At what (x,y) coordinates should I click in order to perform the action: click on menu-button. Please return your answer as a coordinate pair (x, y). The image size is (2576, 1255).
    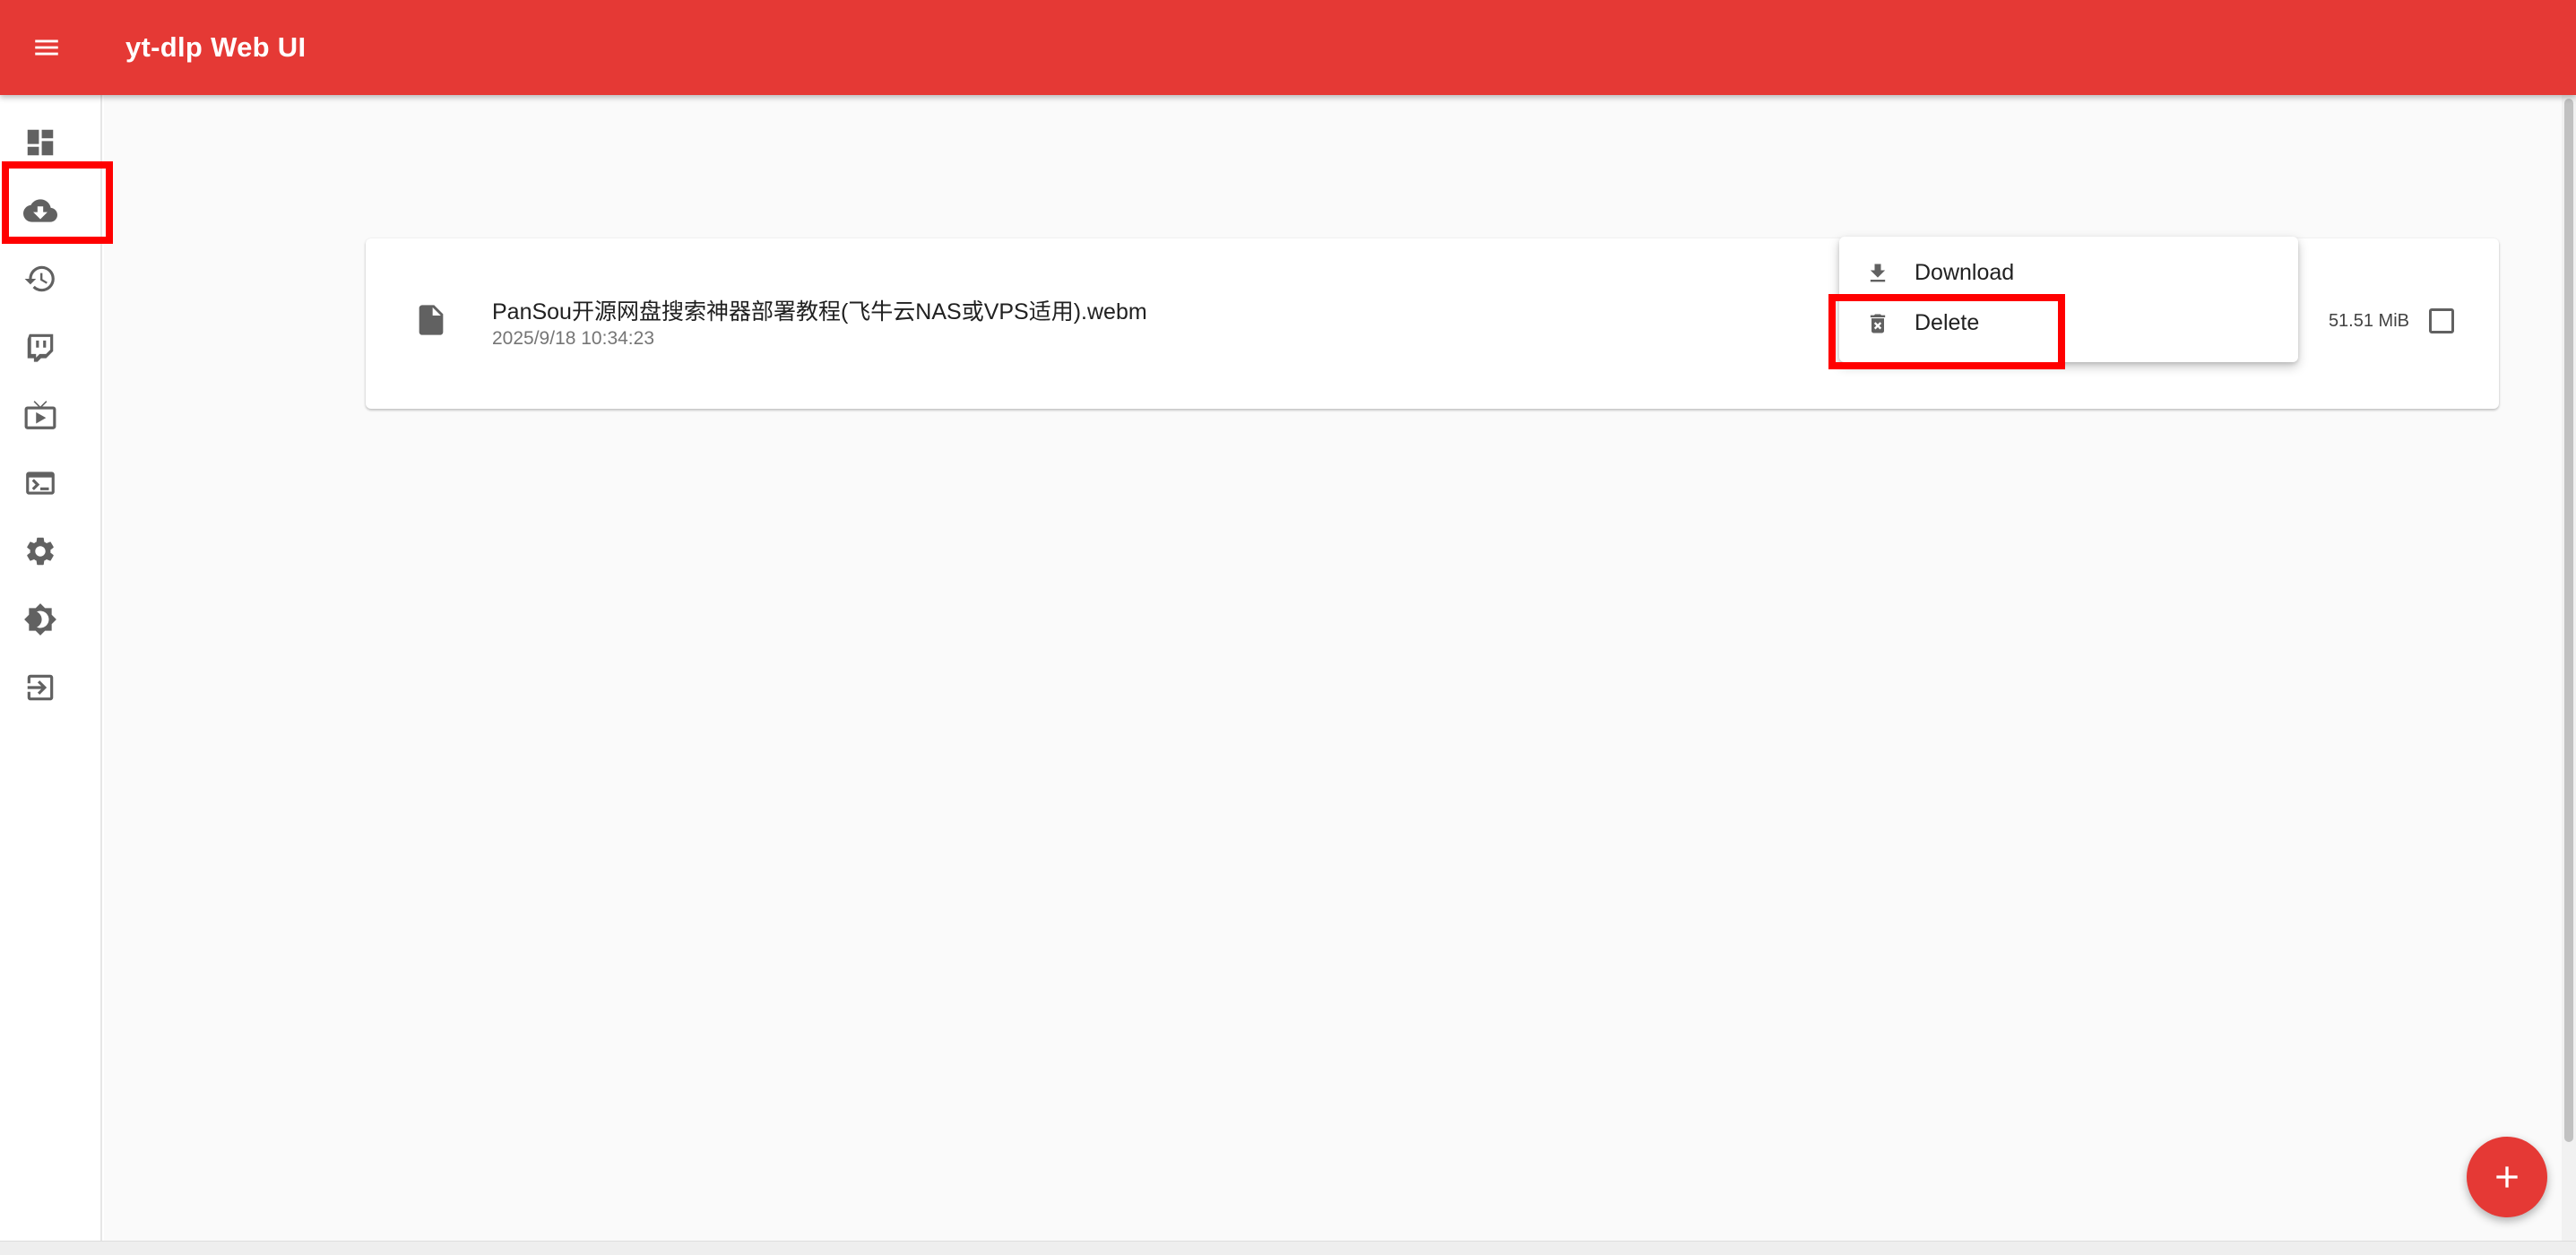
    Looking at the image, I should click on (46, 47).